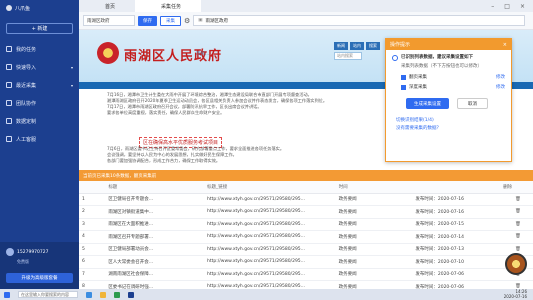 The image size is (533, 300). What do you see at coordinates (39, 252) in the screenshot?
I see `user-info: 15279970727` at bounding box center [39, 252].